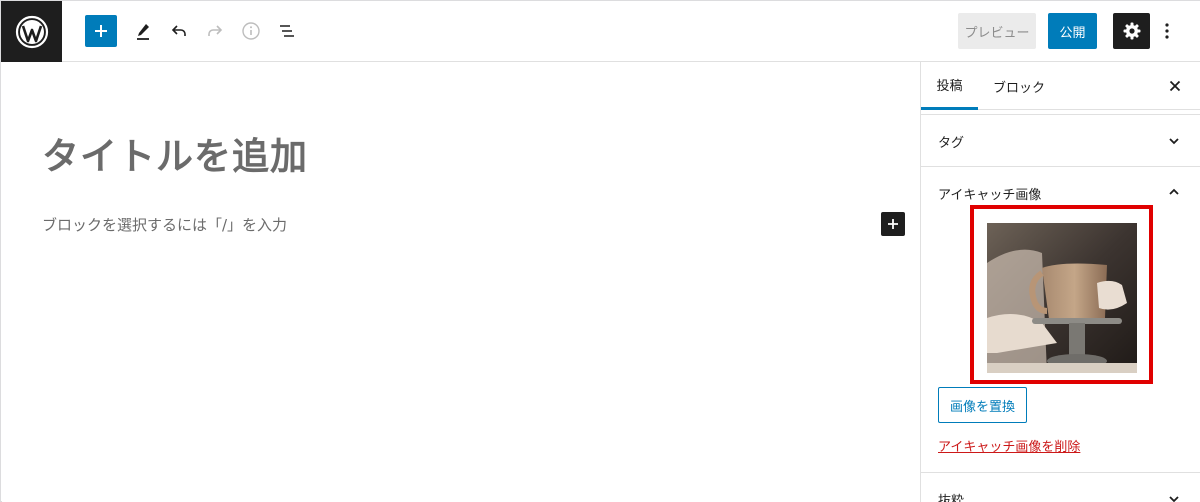 The width and height of the screenshot is (1200, 502). What do you see at coordinates (982, 405) in the screenshot?
I see `replace-image-button: 画像を置換` at bounding box center [982, 405].